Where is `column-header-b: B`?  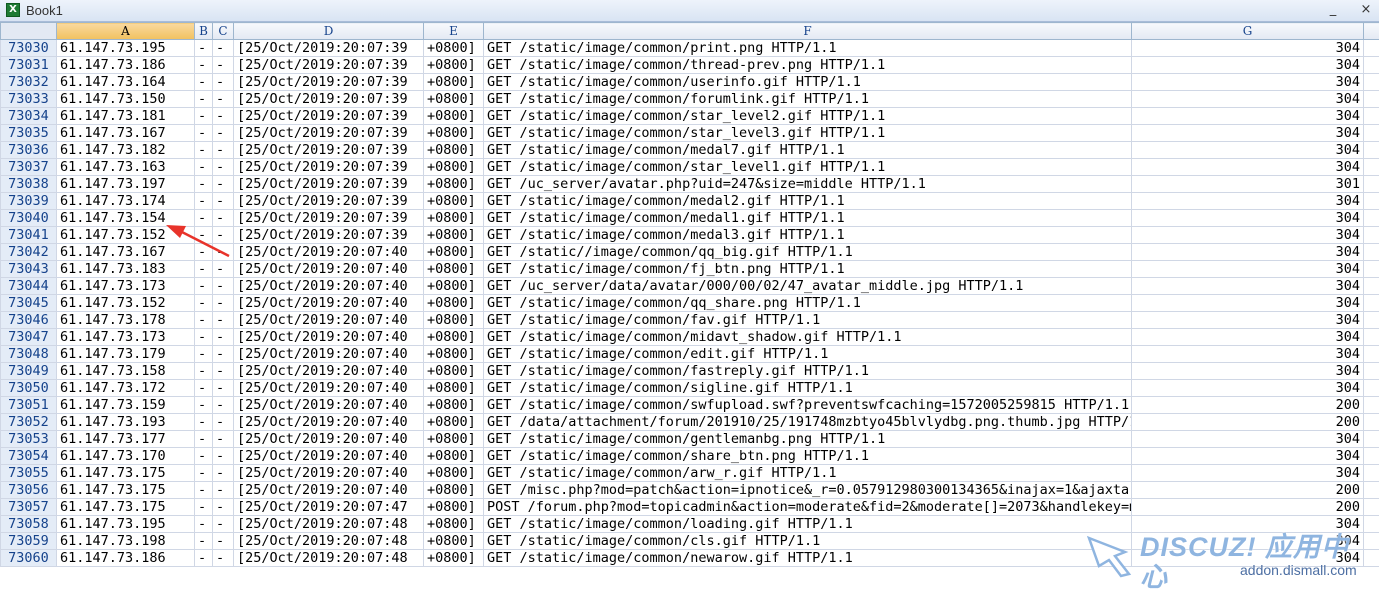
column-header-b: B is located at coordinates (203, 31).